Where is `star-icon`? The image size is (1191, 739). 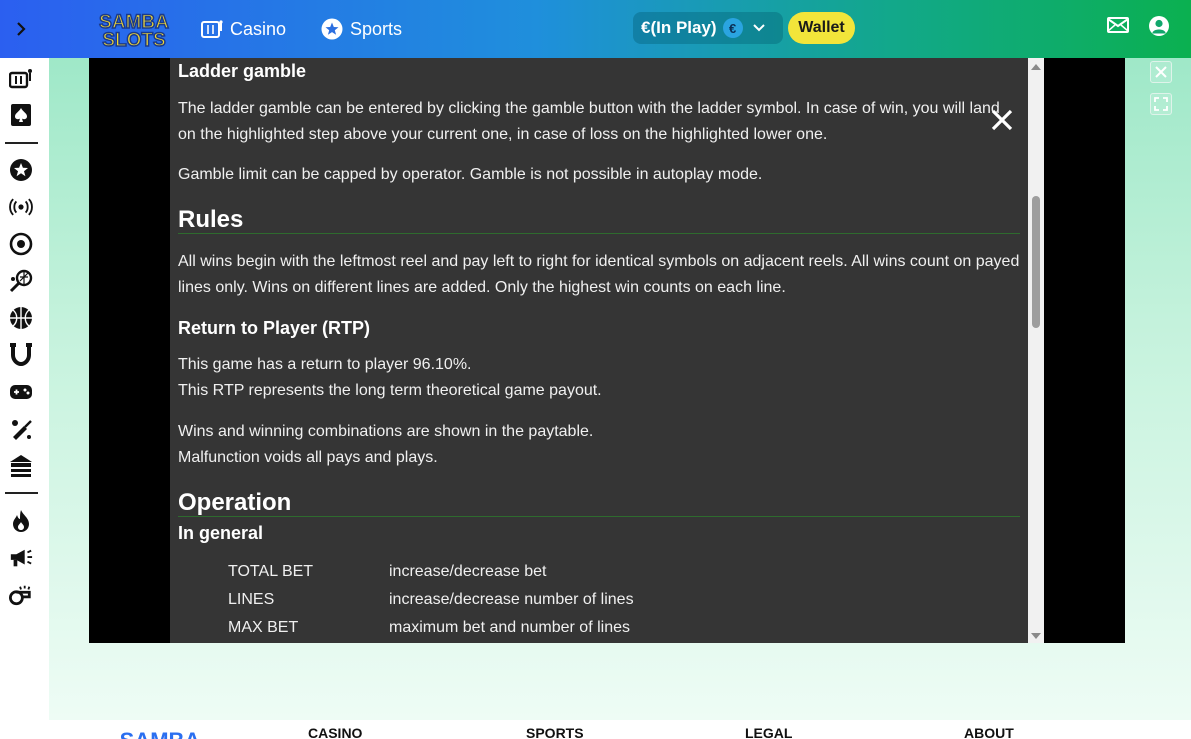
star-icon is located at coordinates (21, 170).